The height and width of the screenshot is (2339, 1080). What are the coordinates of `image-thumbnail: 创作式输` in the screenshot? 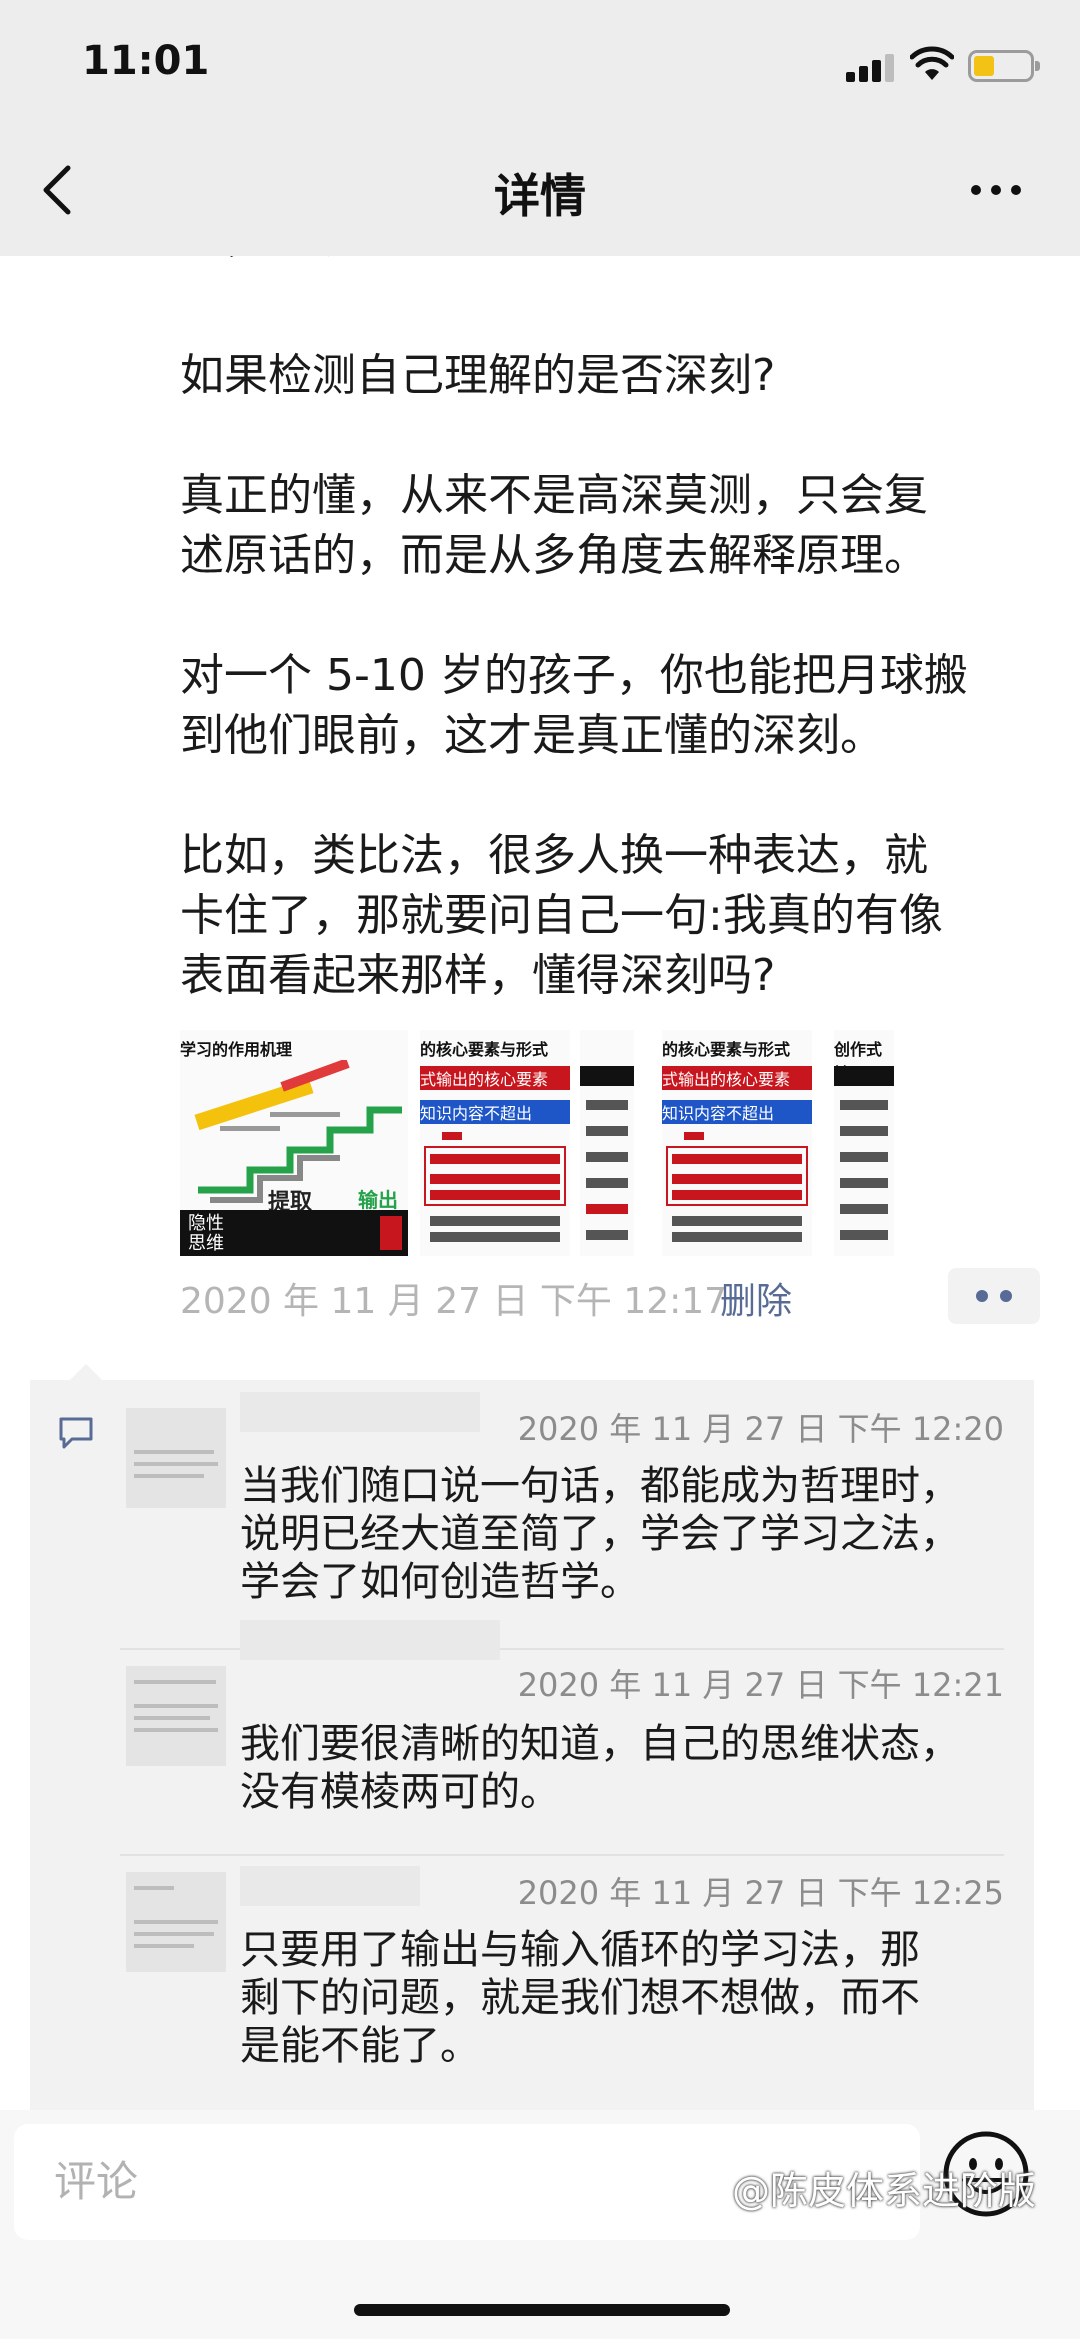 It's located at (864, 1143).